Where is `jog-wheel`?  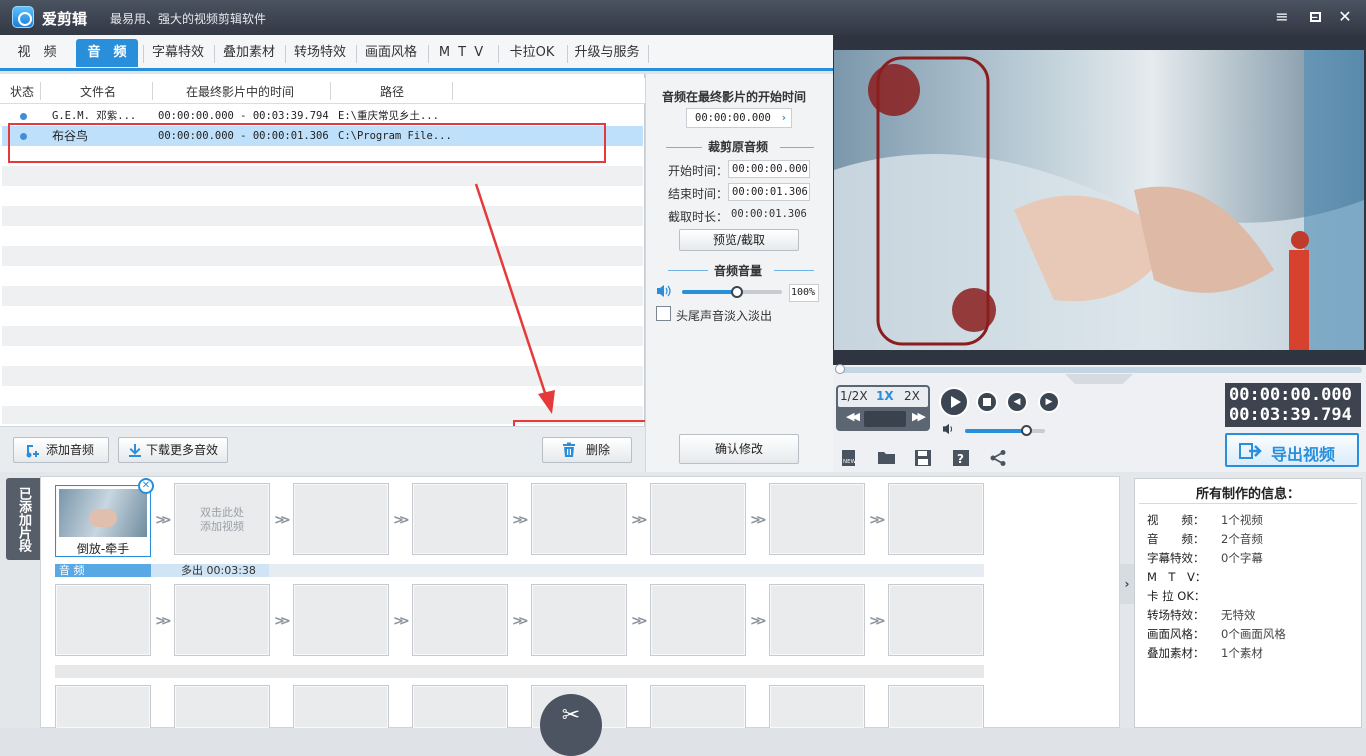 jog-wheel is located at coordinates (885, 419).